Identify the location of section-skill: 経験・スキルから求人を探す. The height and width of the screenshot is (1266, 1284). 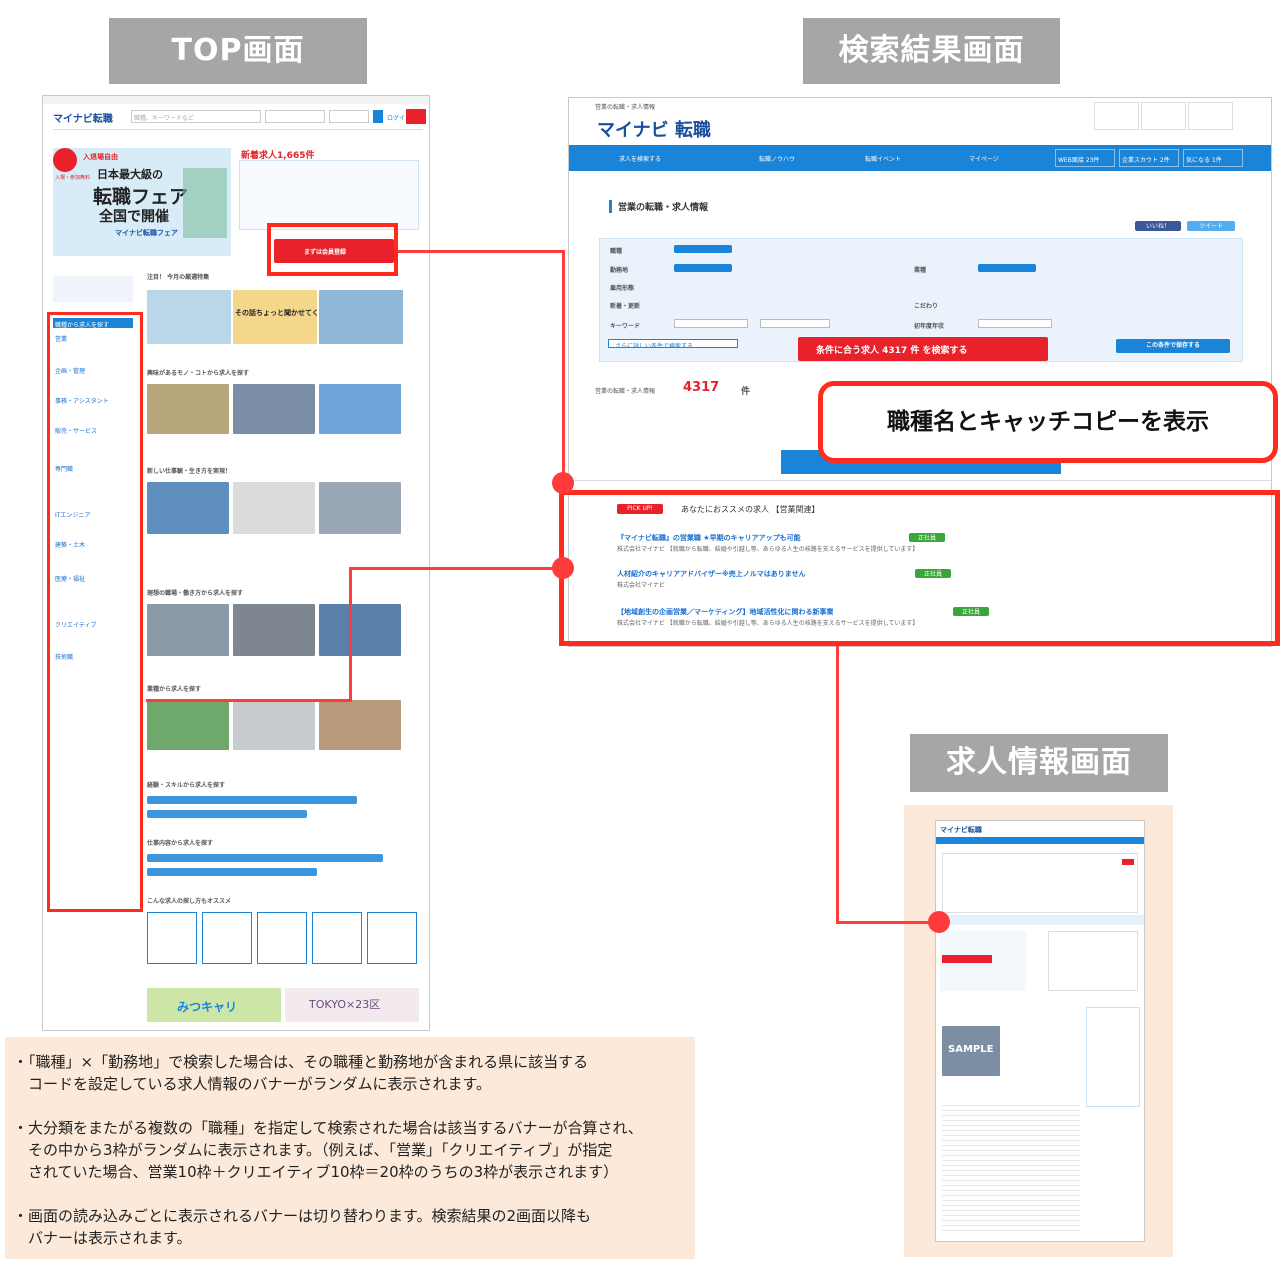
(186, 785).